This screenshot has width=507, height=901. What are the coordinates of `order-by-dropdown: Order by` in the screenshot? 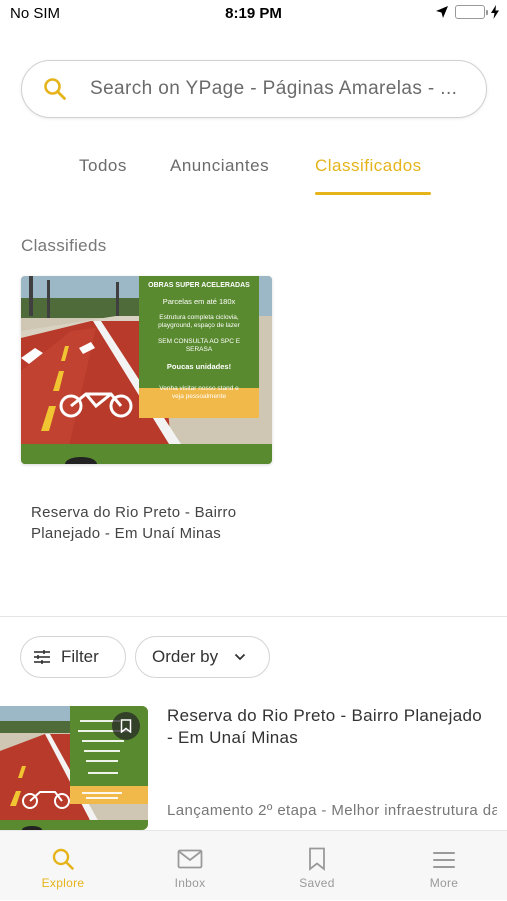 It's located at (202, 657).